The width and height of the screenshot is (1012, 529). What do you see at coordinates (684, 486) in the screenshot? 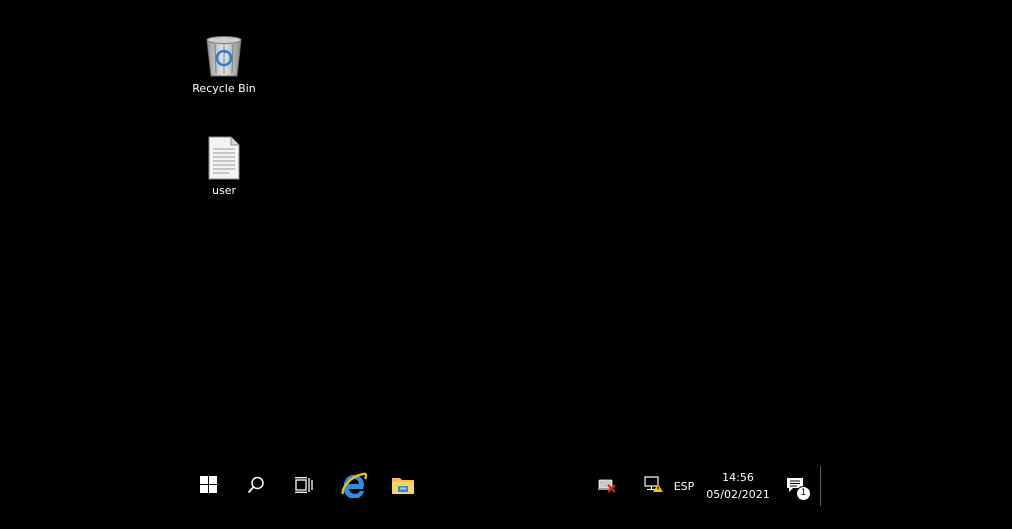
I see `input-language-indicator: ESP` at bounding box center [684, 486].